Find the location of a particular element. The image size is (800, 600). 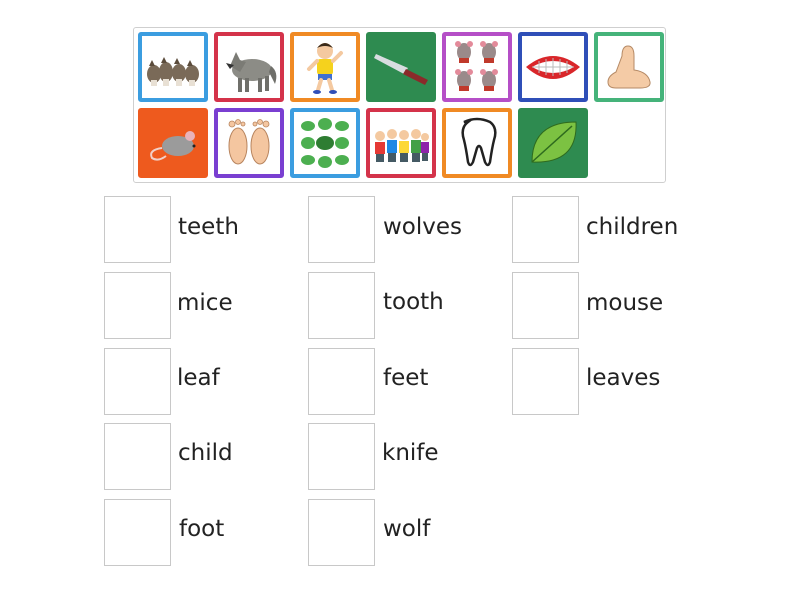

tile-wolves is located at coordinates (173, 67).